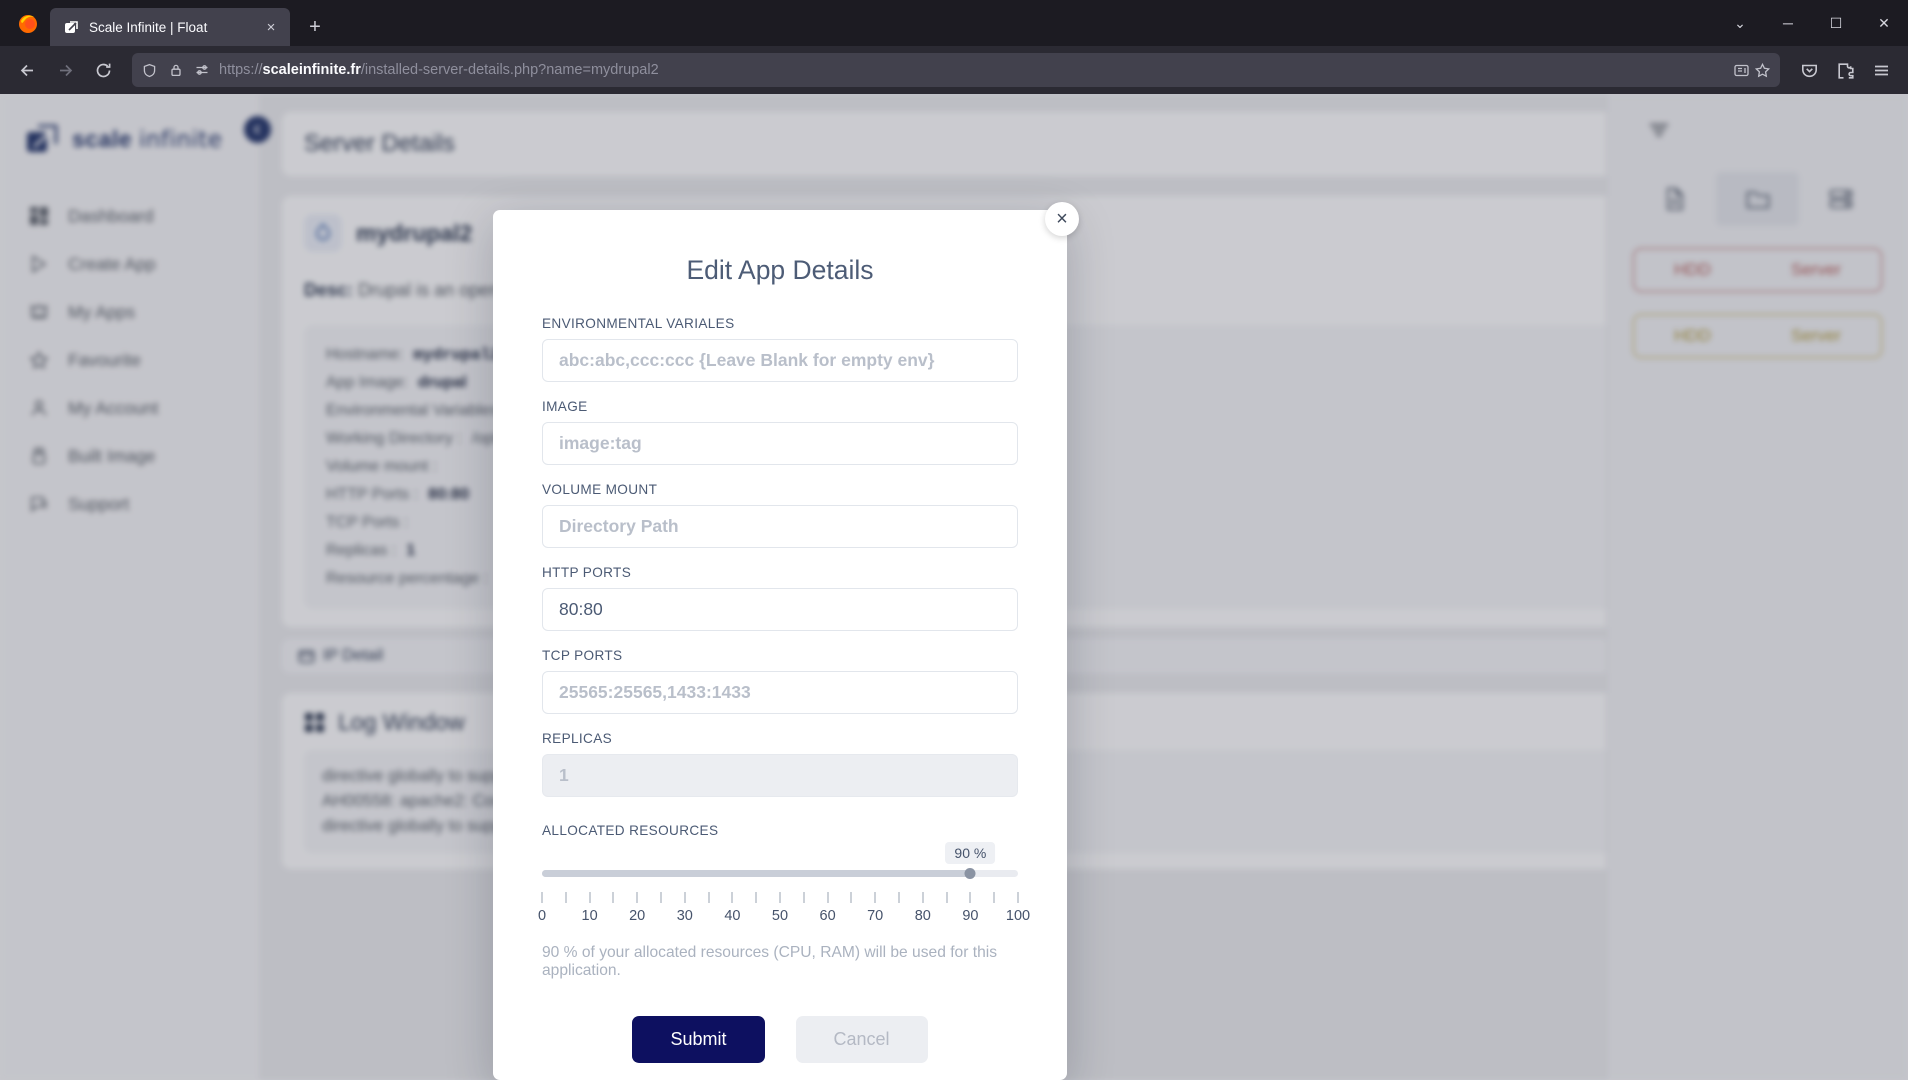 Image resolution: width=1908 pixels, height=1080 pixels. Describe the element at coordinates (1018, 916) in the screenshot. I see `slider-tick-label: 100` at that location.